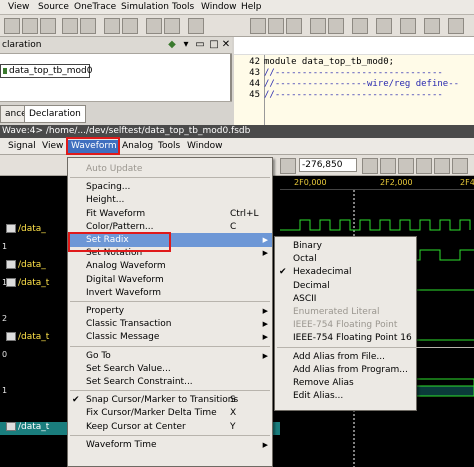  I want to click on wave-menu-analog: Analog, so click(137, 146).